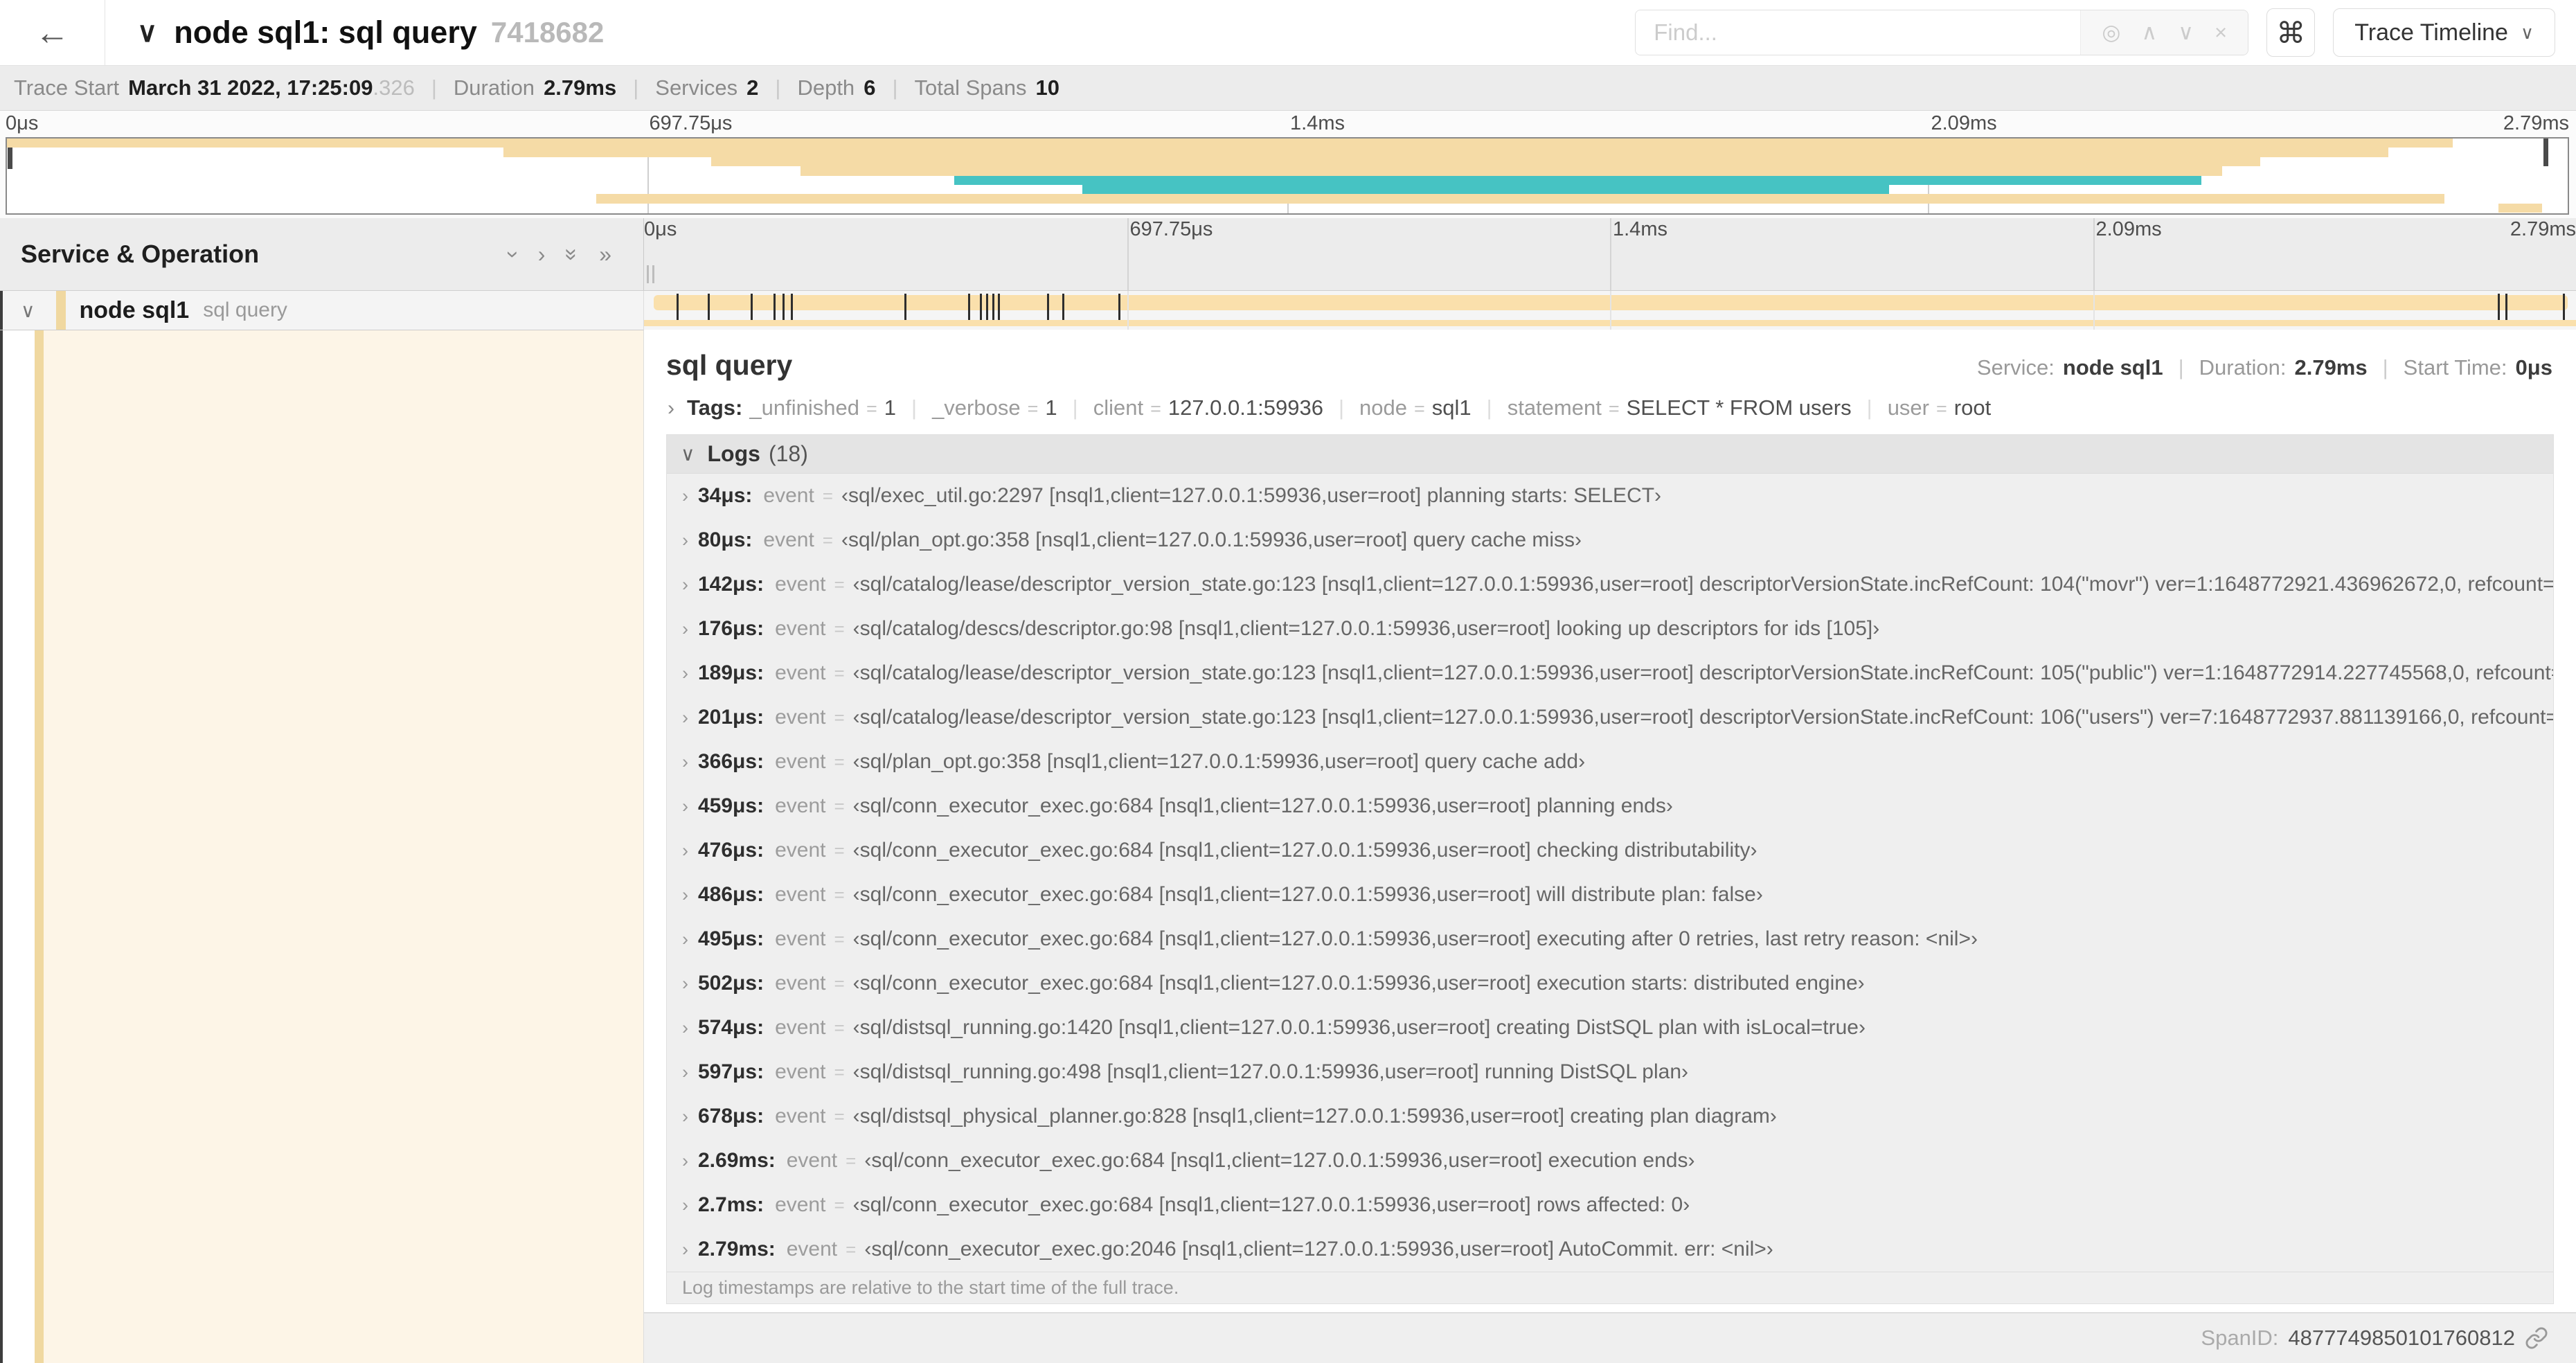 Image resolution: width=2576 pixels, height=1363 pixels. What do you see at coordinates (1051, 407) in the screenshot?
I see `tag-value: 1` at bounding box center [1051, 407].